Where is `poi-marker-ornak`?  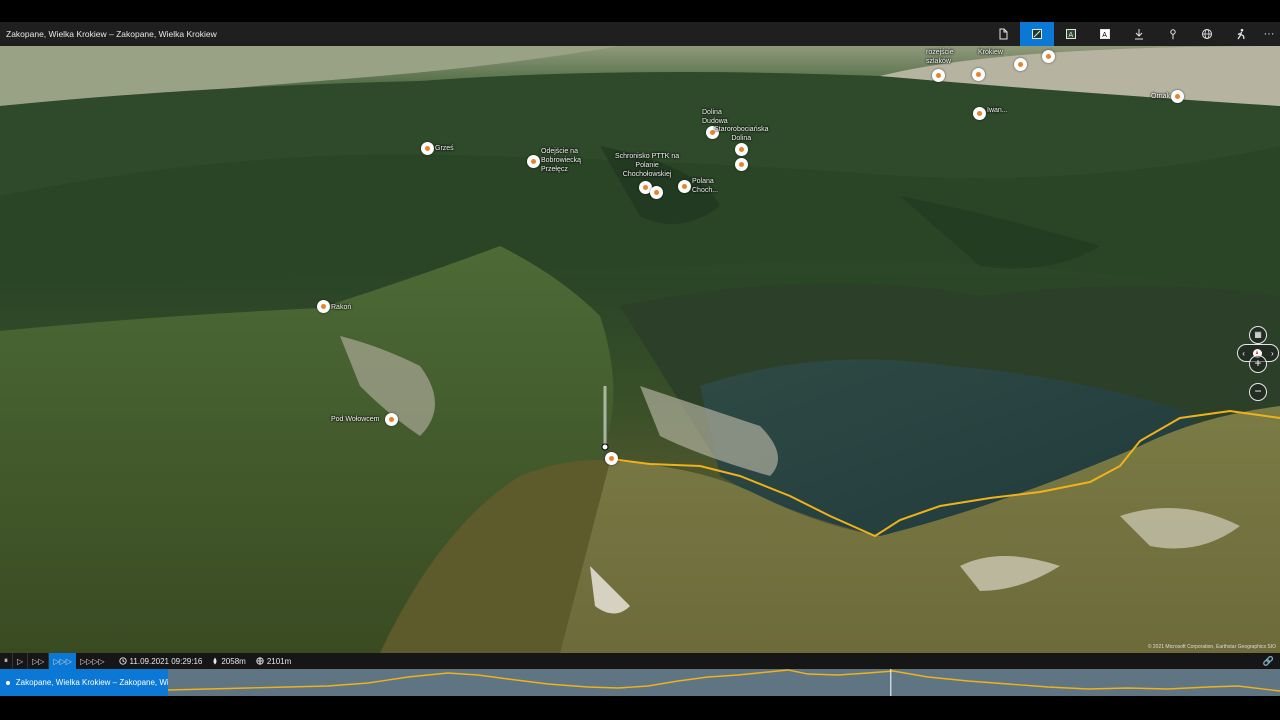 poi-marker-ornak is located at coordinates (1177, 96).